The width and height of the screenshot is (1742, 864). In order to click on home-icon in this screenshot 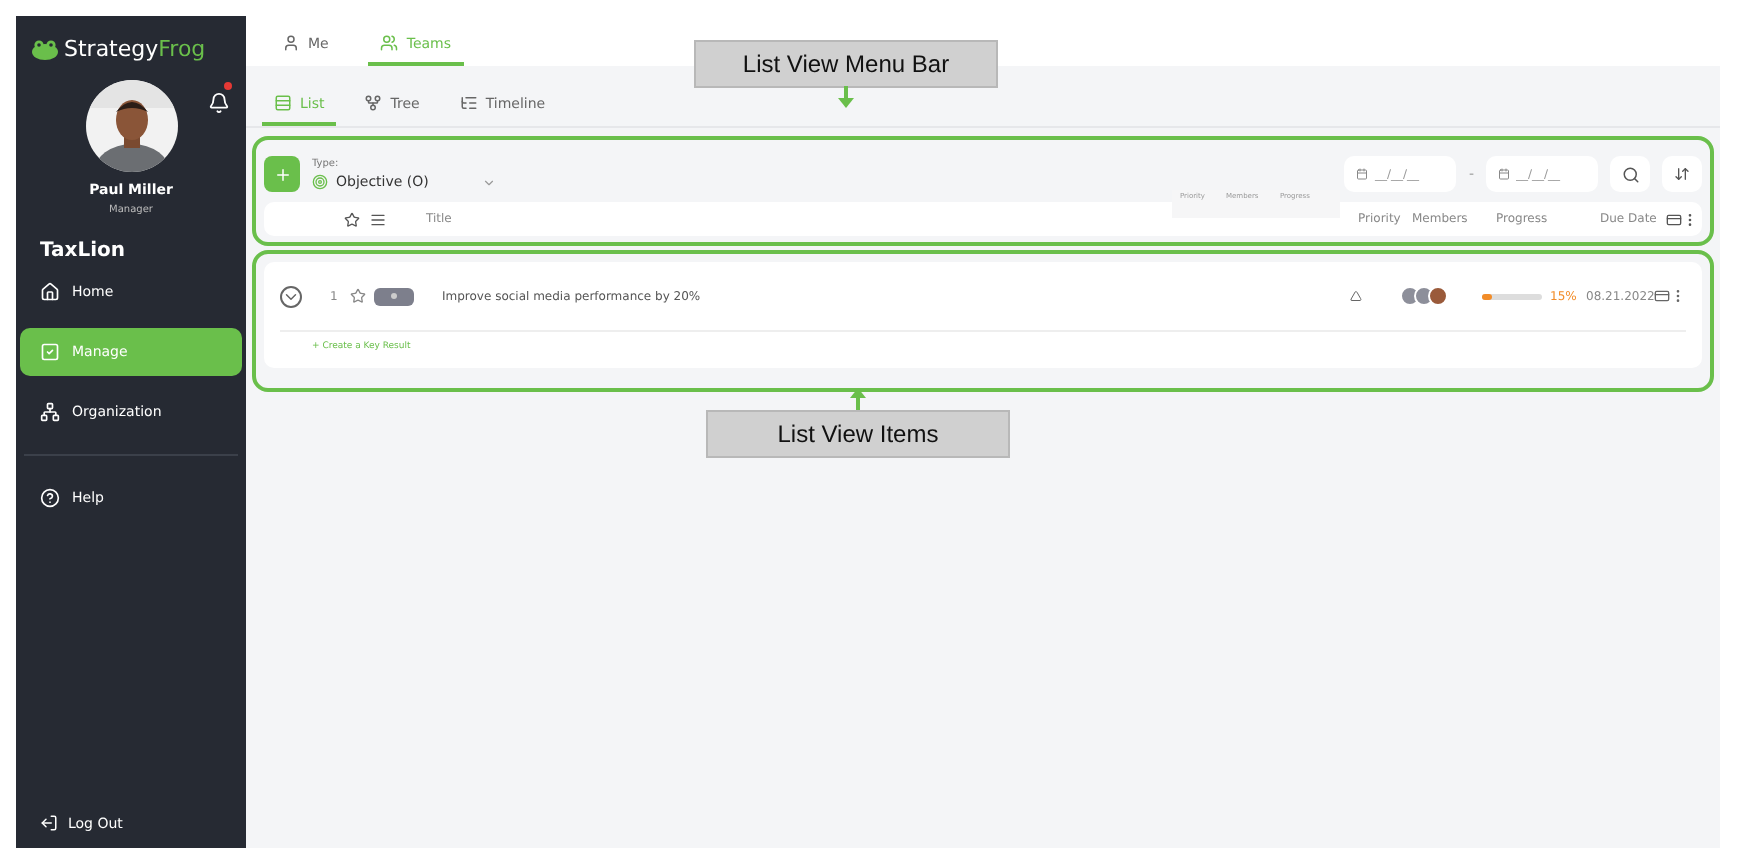, I will do `click(50, 292)`.